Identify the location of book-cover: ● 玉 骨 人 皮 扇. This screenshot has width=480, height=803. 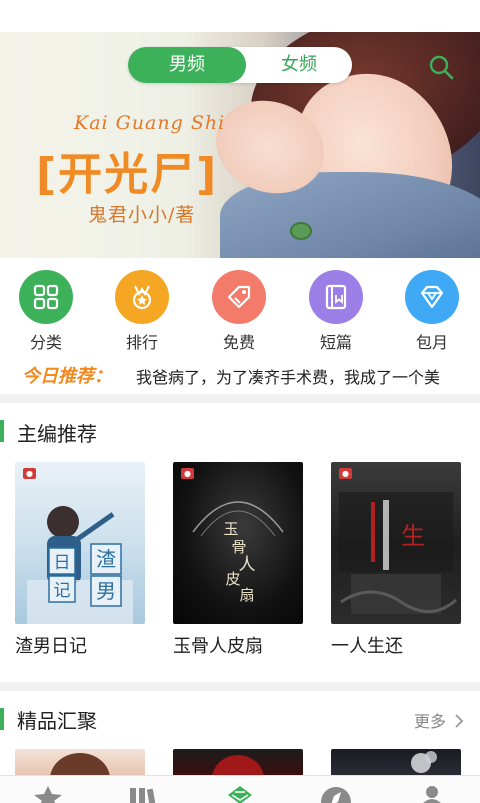
(238, 543).